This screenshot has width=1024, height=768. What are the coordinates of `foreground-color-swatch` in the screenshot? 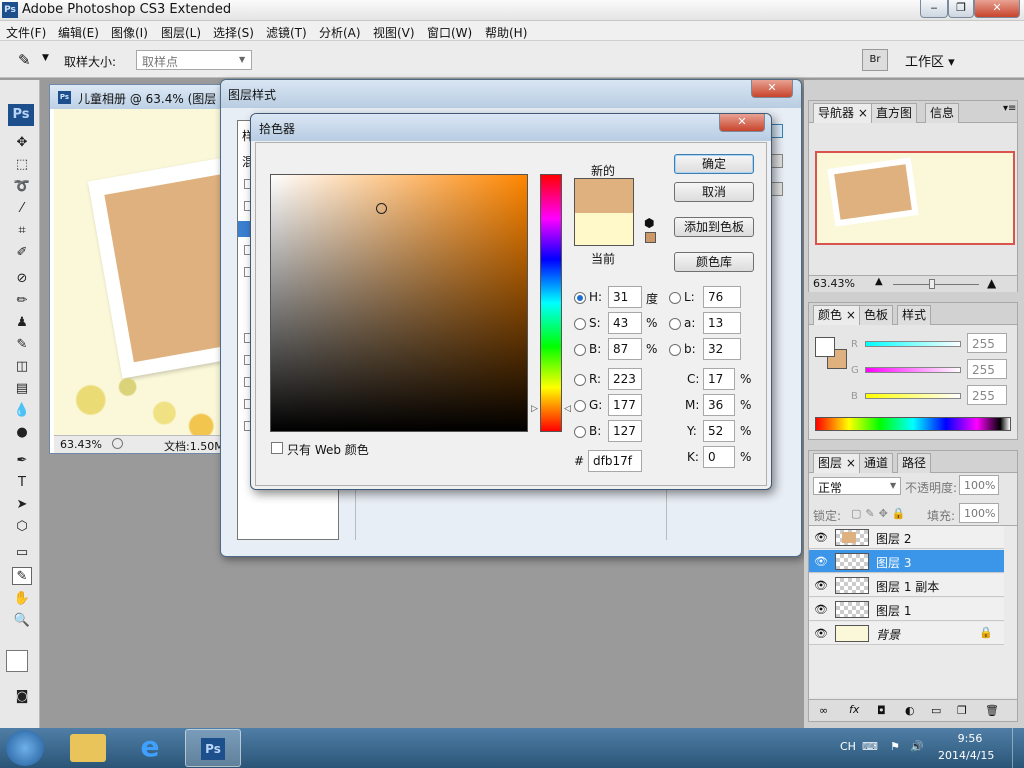 It's located at (17, 661).